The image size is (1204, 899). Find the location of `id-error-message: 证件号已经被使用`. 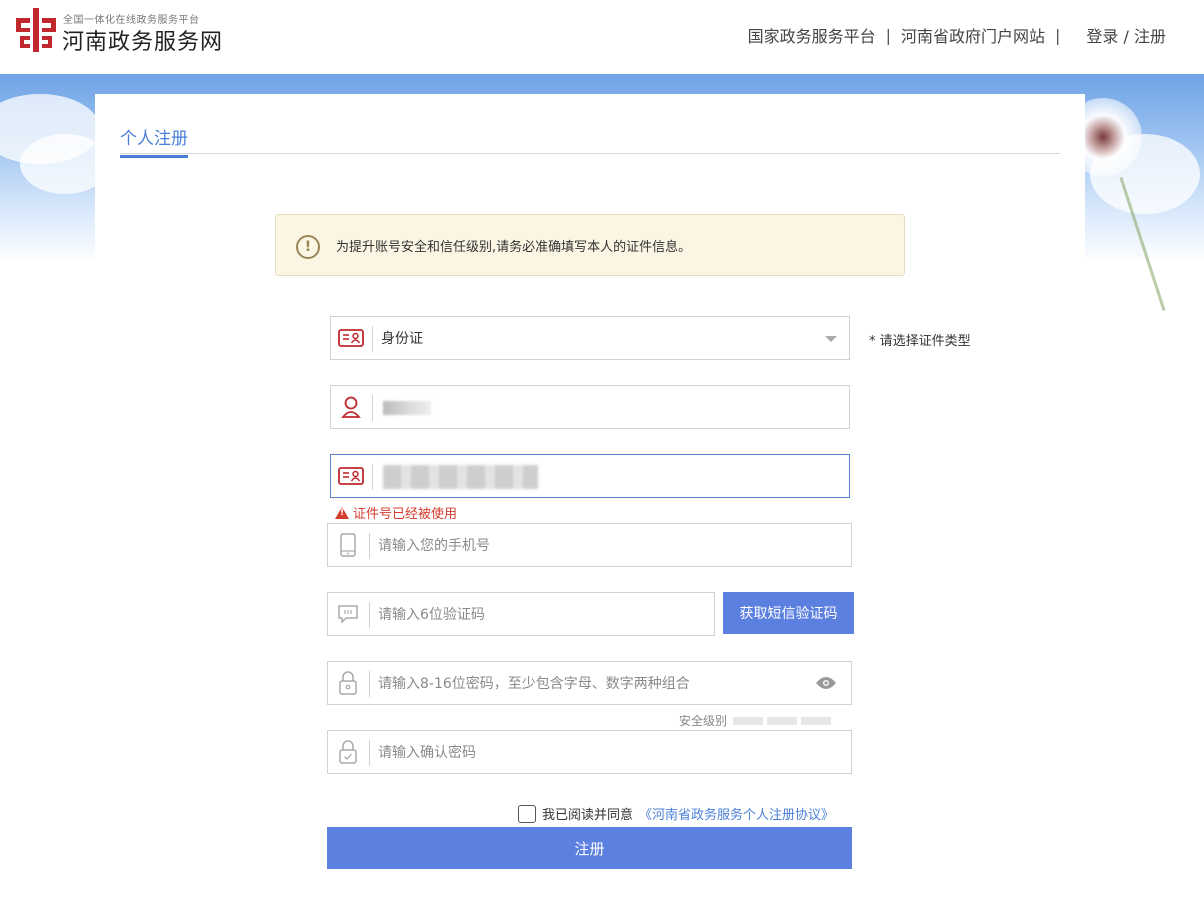

id-error-message: 证件号已经被使用 is located at coordinates (396, 512).